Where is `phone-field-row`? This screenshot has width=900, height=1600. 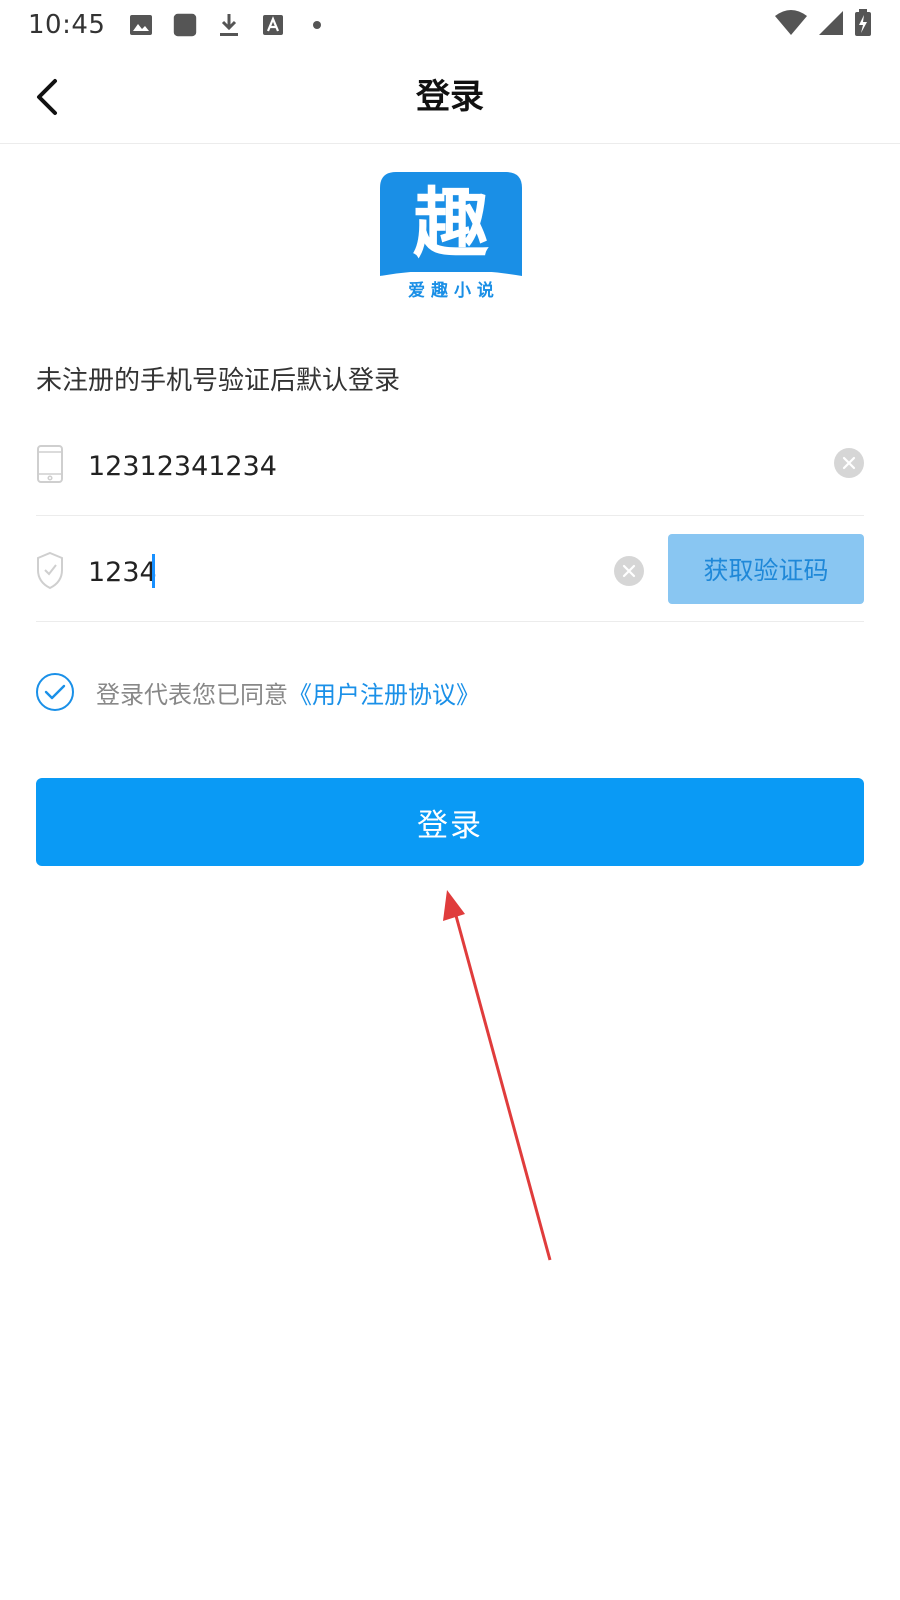 phone-field-row is located at coordinates (450, 468).